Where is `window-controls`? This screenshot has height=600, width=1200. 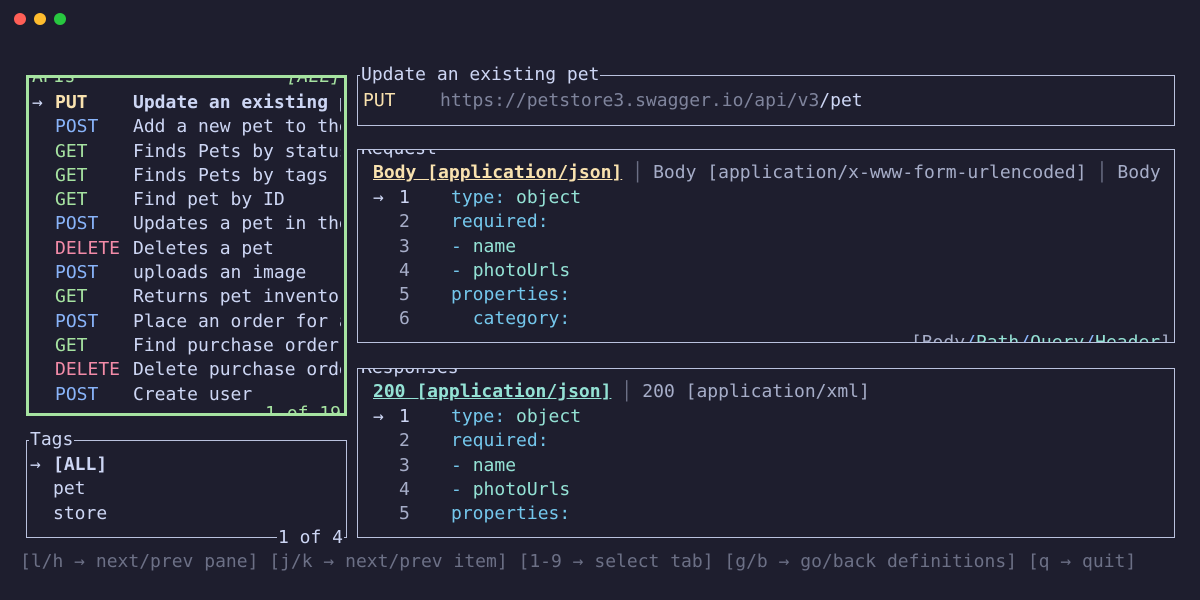 window-controls is located at coordinates (40, 19).